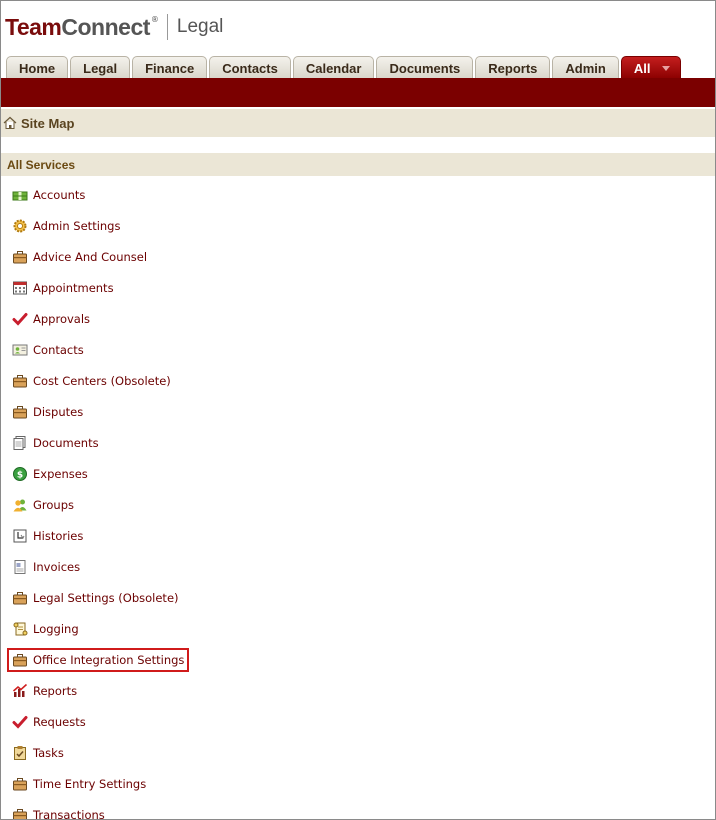 The height and width of the screenshot is (820, 716). I want to click on service-link-histories: Histories, so click(47, 536).